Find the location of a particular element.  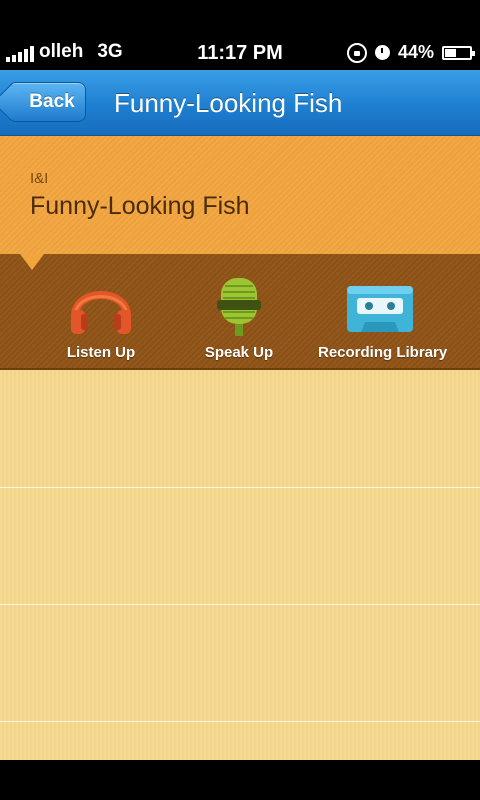

speak-up-button: Speak Up is located at coordinates (239, 318).